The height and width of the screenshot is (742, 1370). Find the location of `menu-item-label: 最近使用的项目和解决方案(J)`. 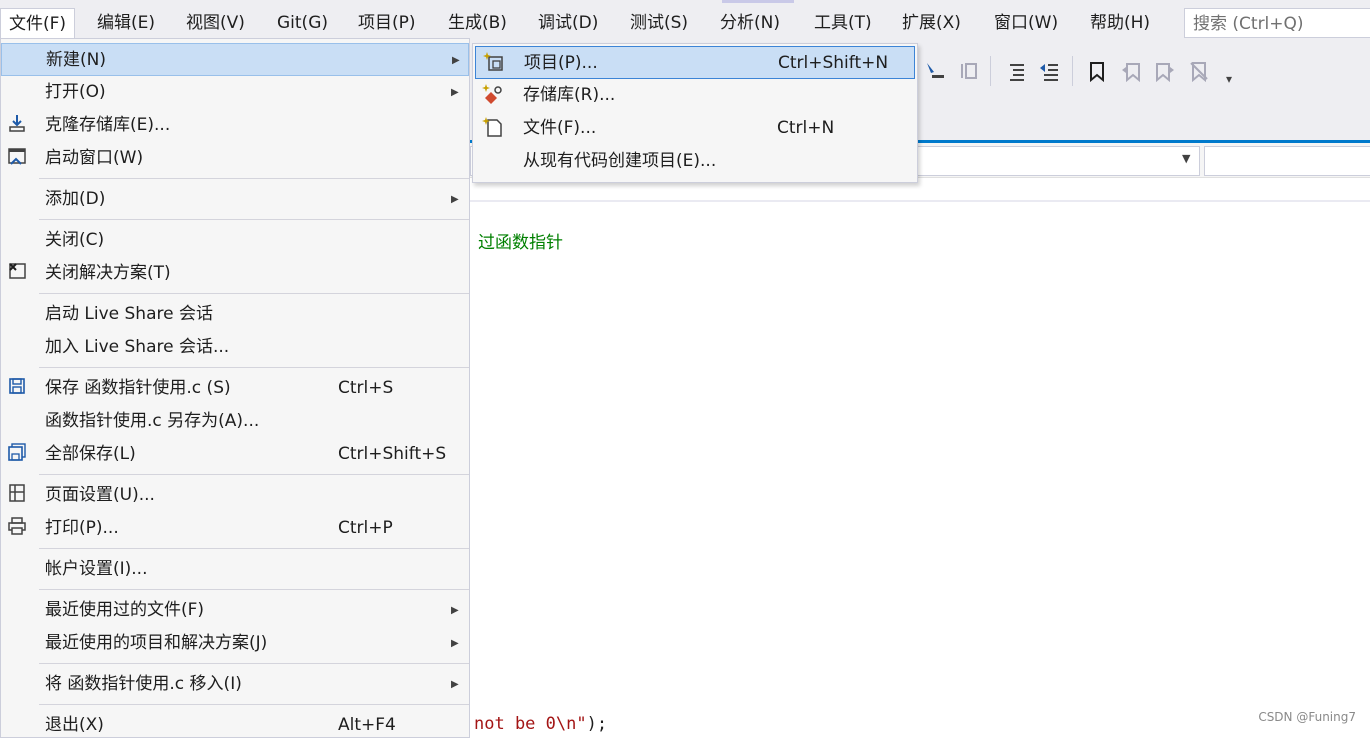

menu-item-label: 最近使用的项目和解决方案(J) is located at coordinates (156, 643).